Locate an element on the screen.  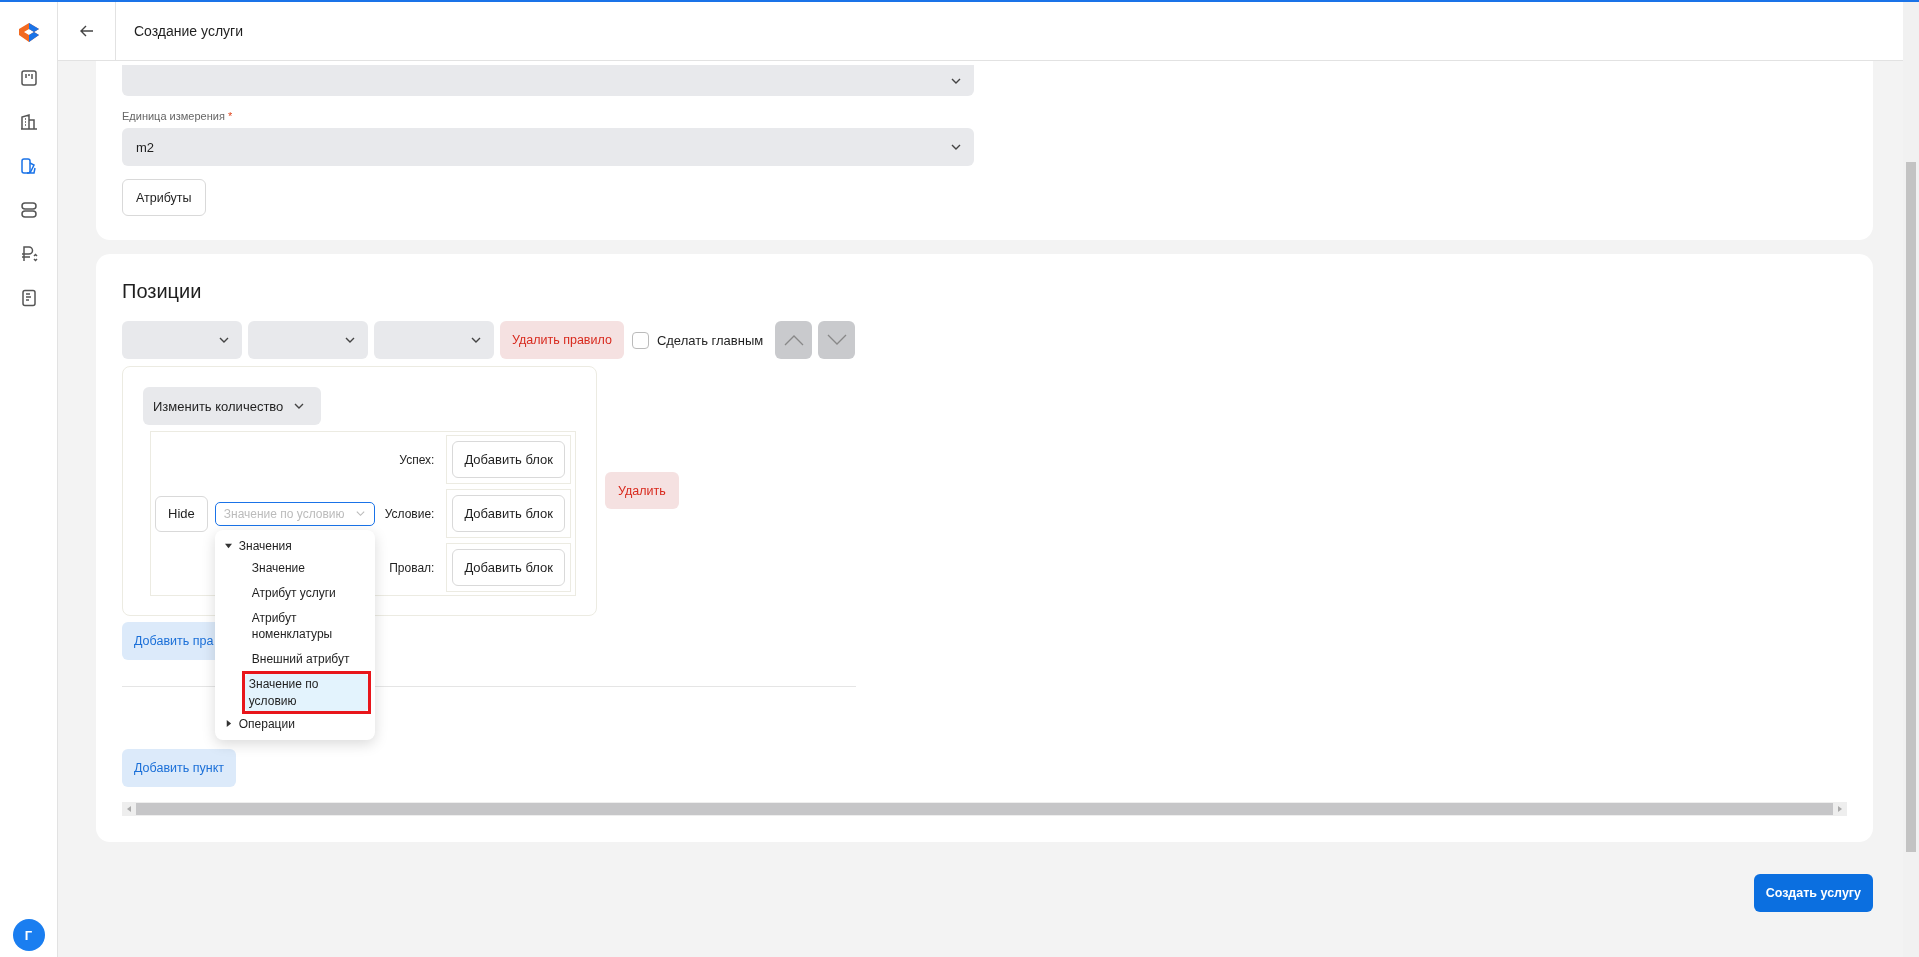
field-label: Единица измерения is located at coordinates (173, 116).